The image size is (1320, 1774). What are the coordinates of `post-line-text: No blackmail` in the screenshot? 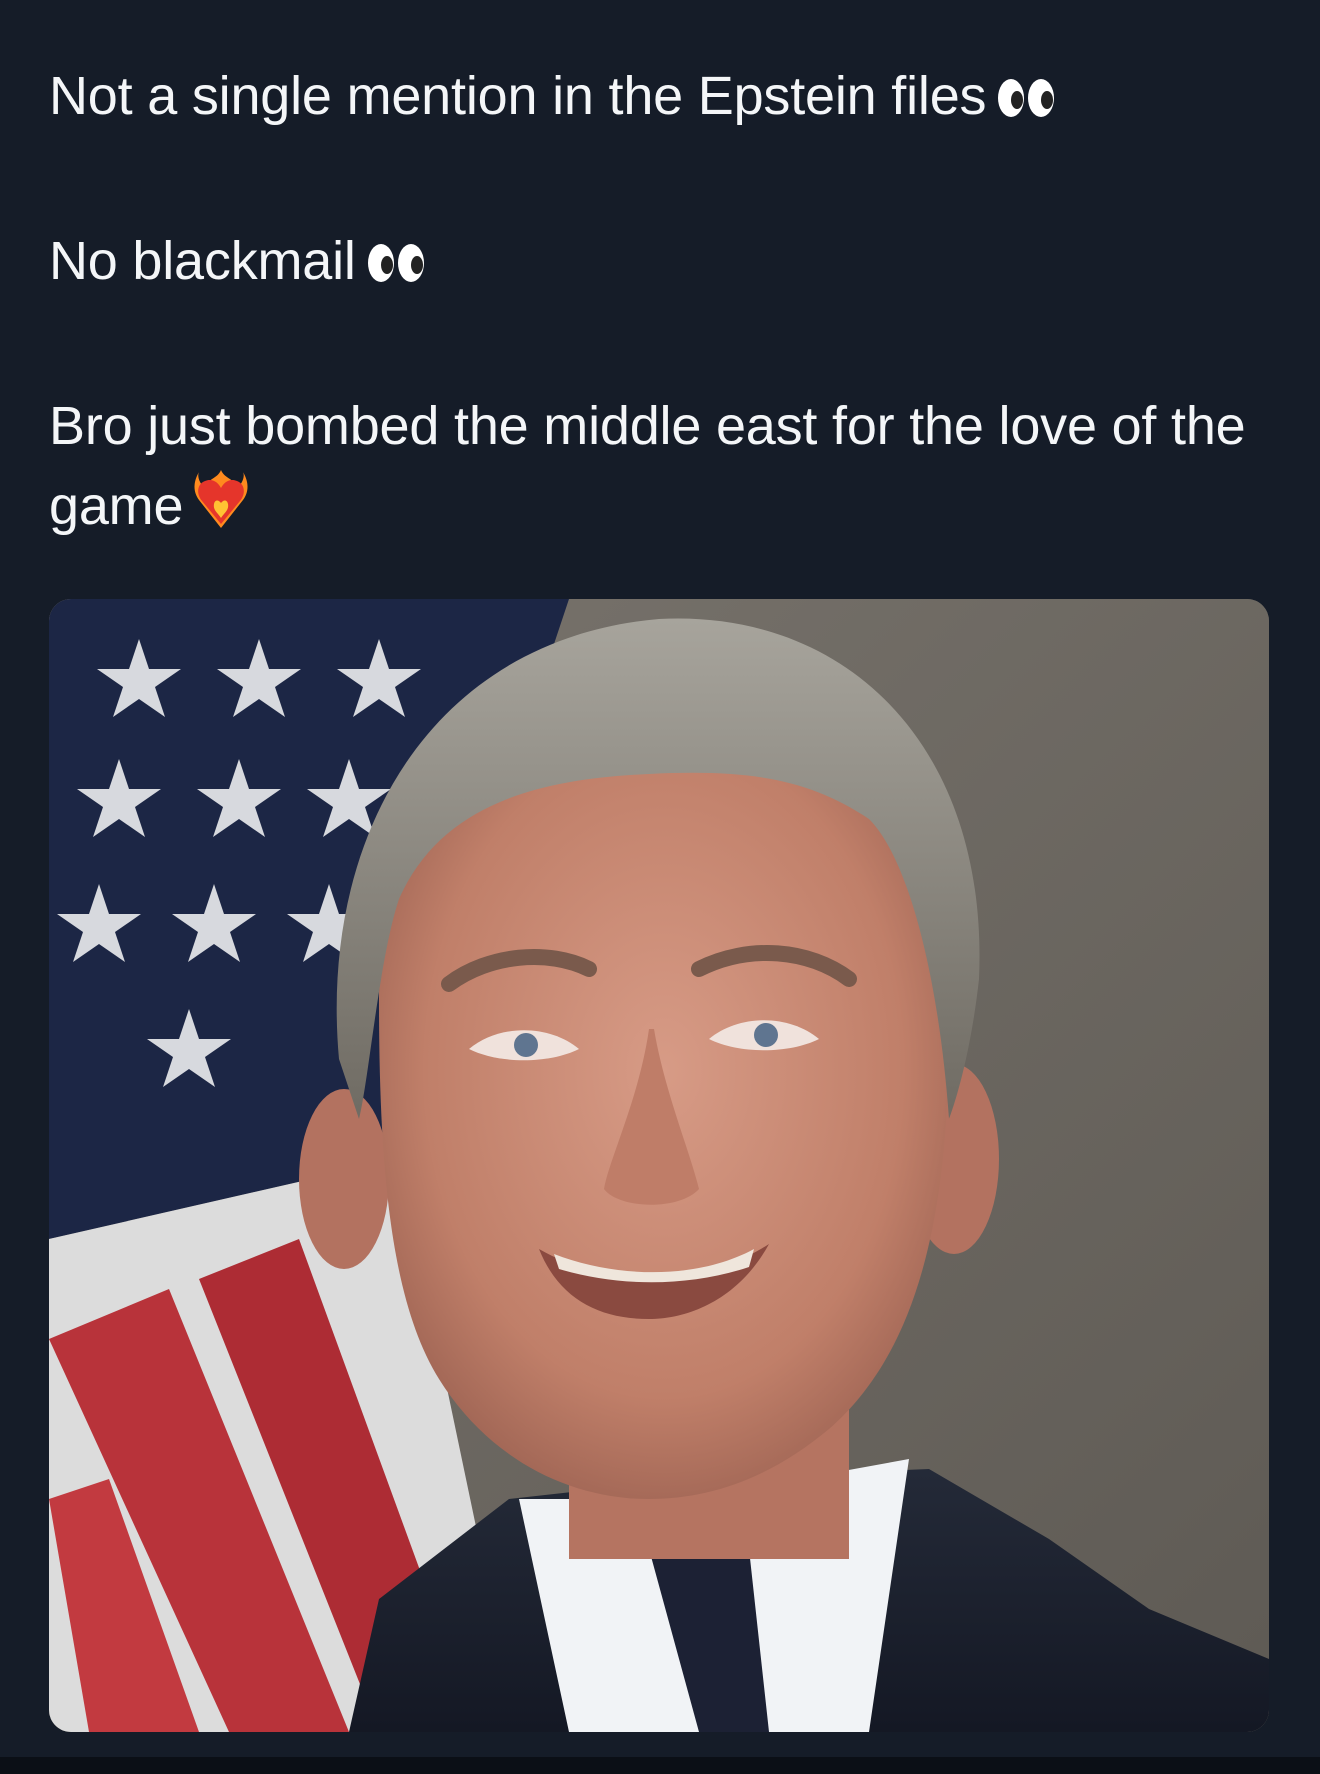 It's located at (202, 261).